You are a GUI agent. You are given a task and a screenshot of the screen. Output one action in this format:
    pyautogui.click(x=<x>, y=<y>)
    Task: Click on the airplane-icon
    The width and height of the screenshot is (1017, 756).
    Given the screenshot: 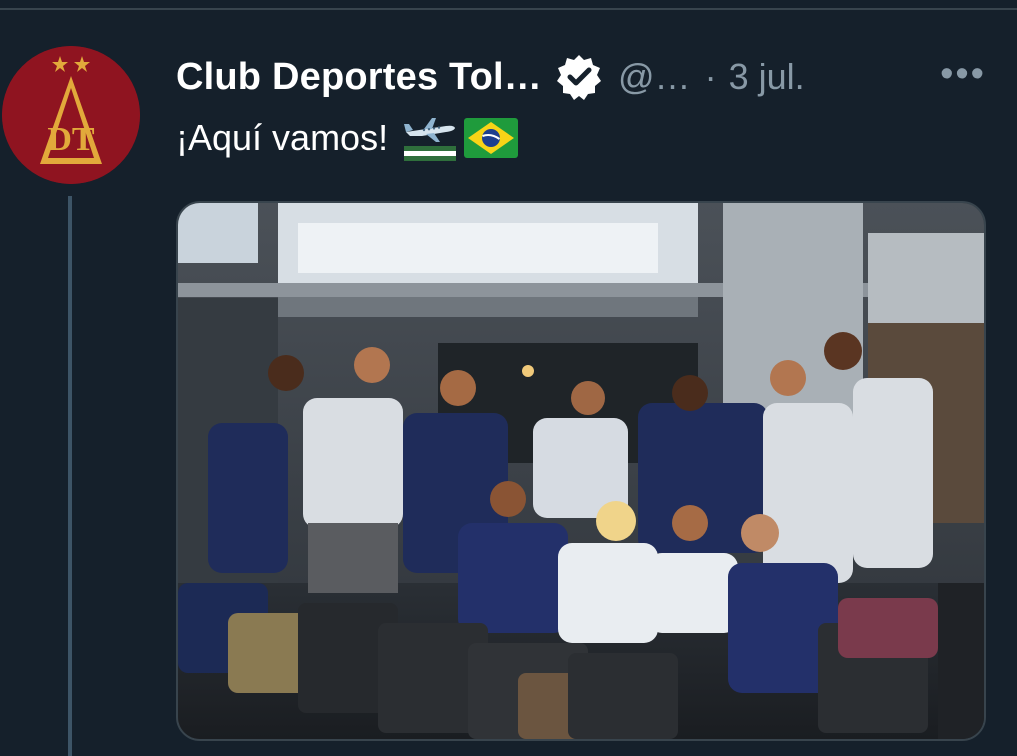 What is the action you would take?
    pyautogui.click(x=430, y=138)
    